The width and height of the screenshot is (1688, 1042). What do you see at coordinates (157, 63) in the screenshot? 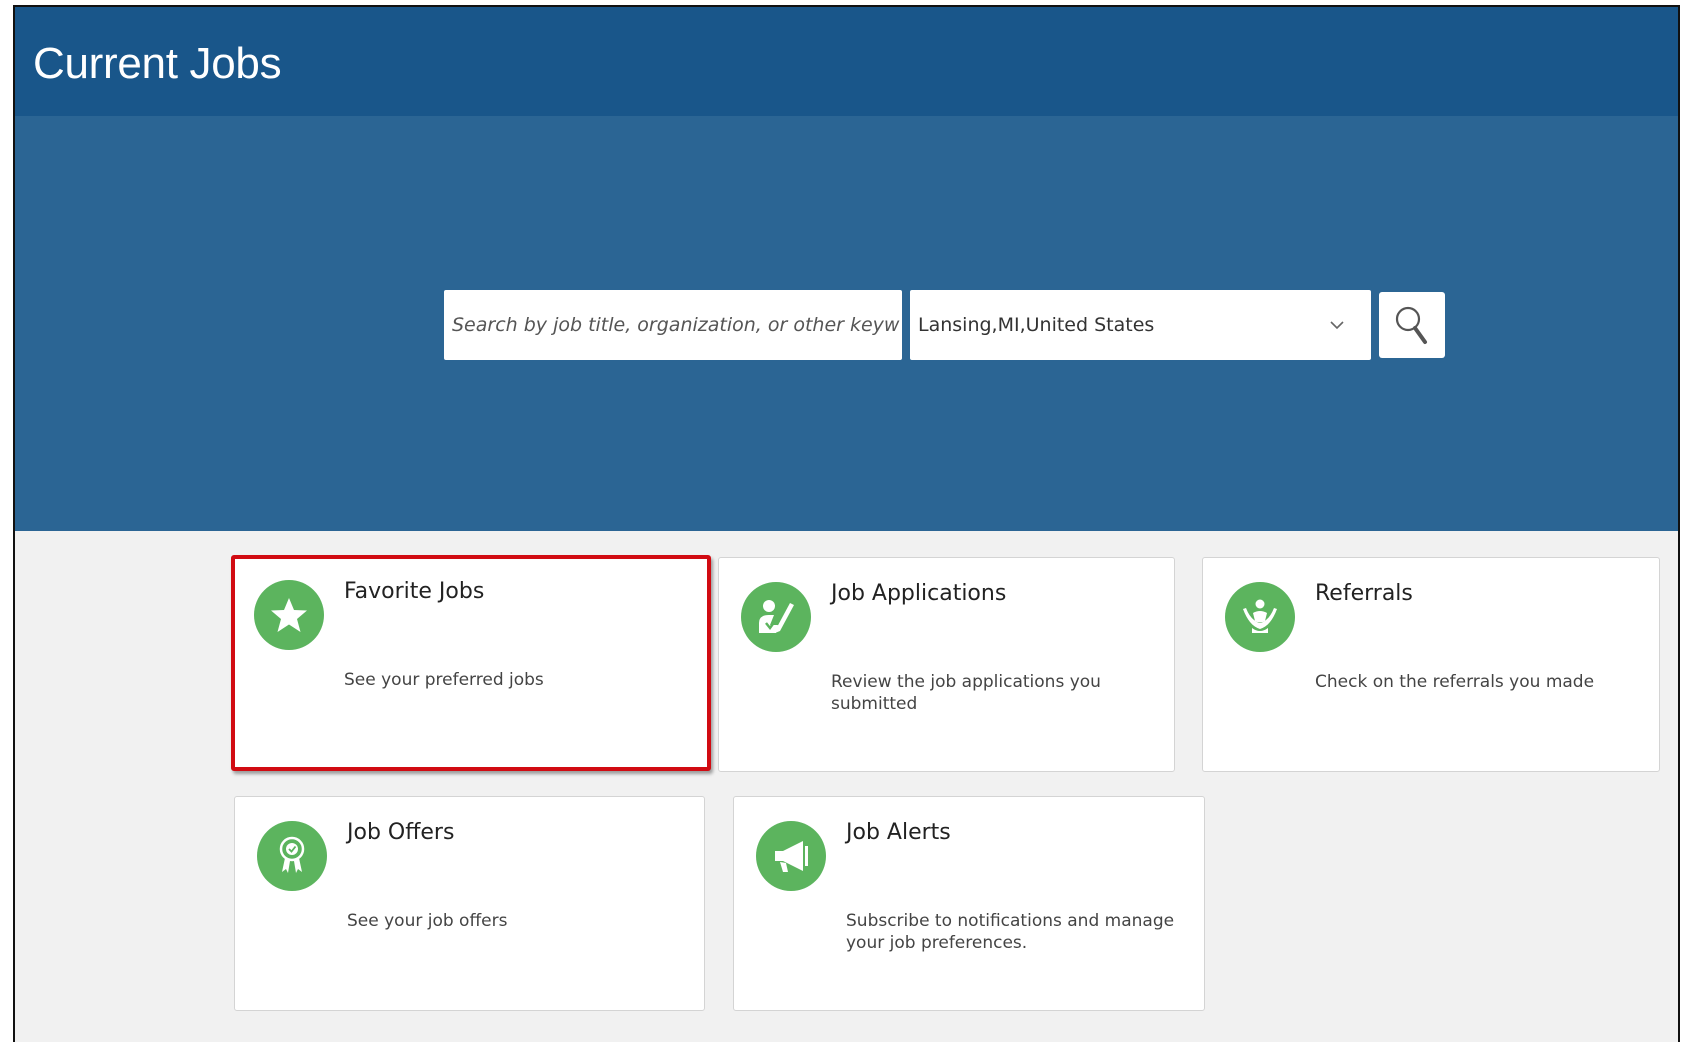
I see `page-title: Current Jobs` at bounding box center [157, 63].